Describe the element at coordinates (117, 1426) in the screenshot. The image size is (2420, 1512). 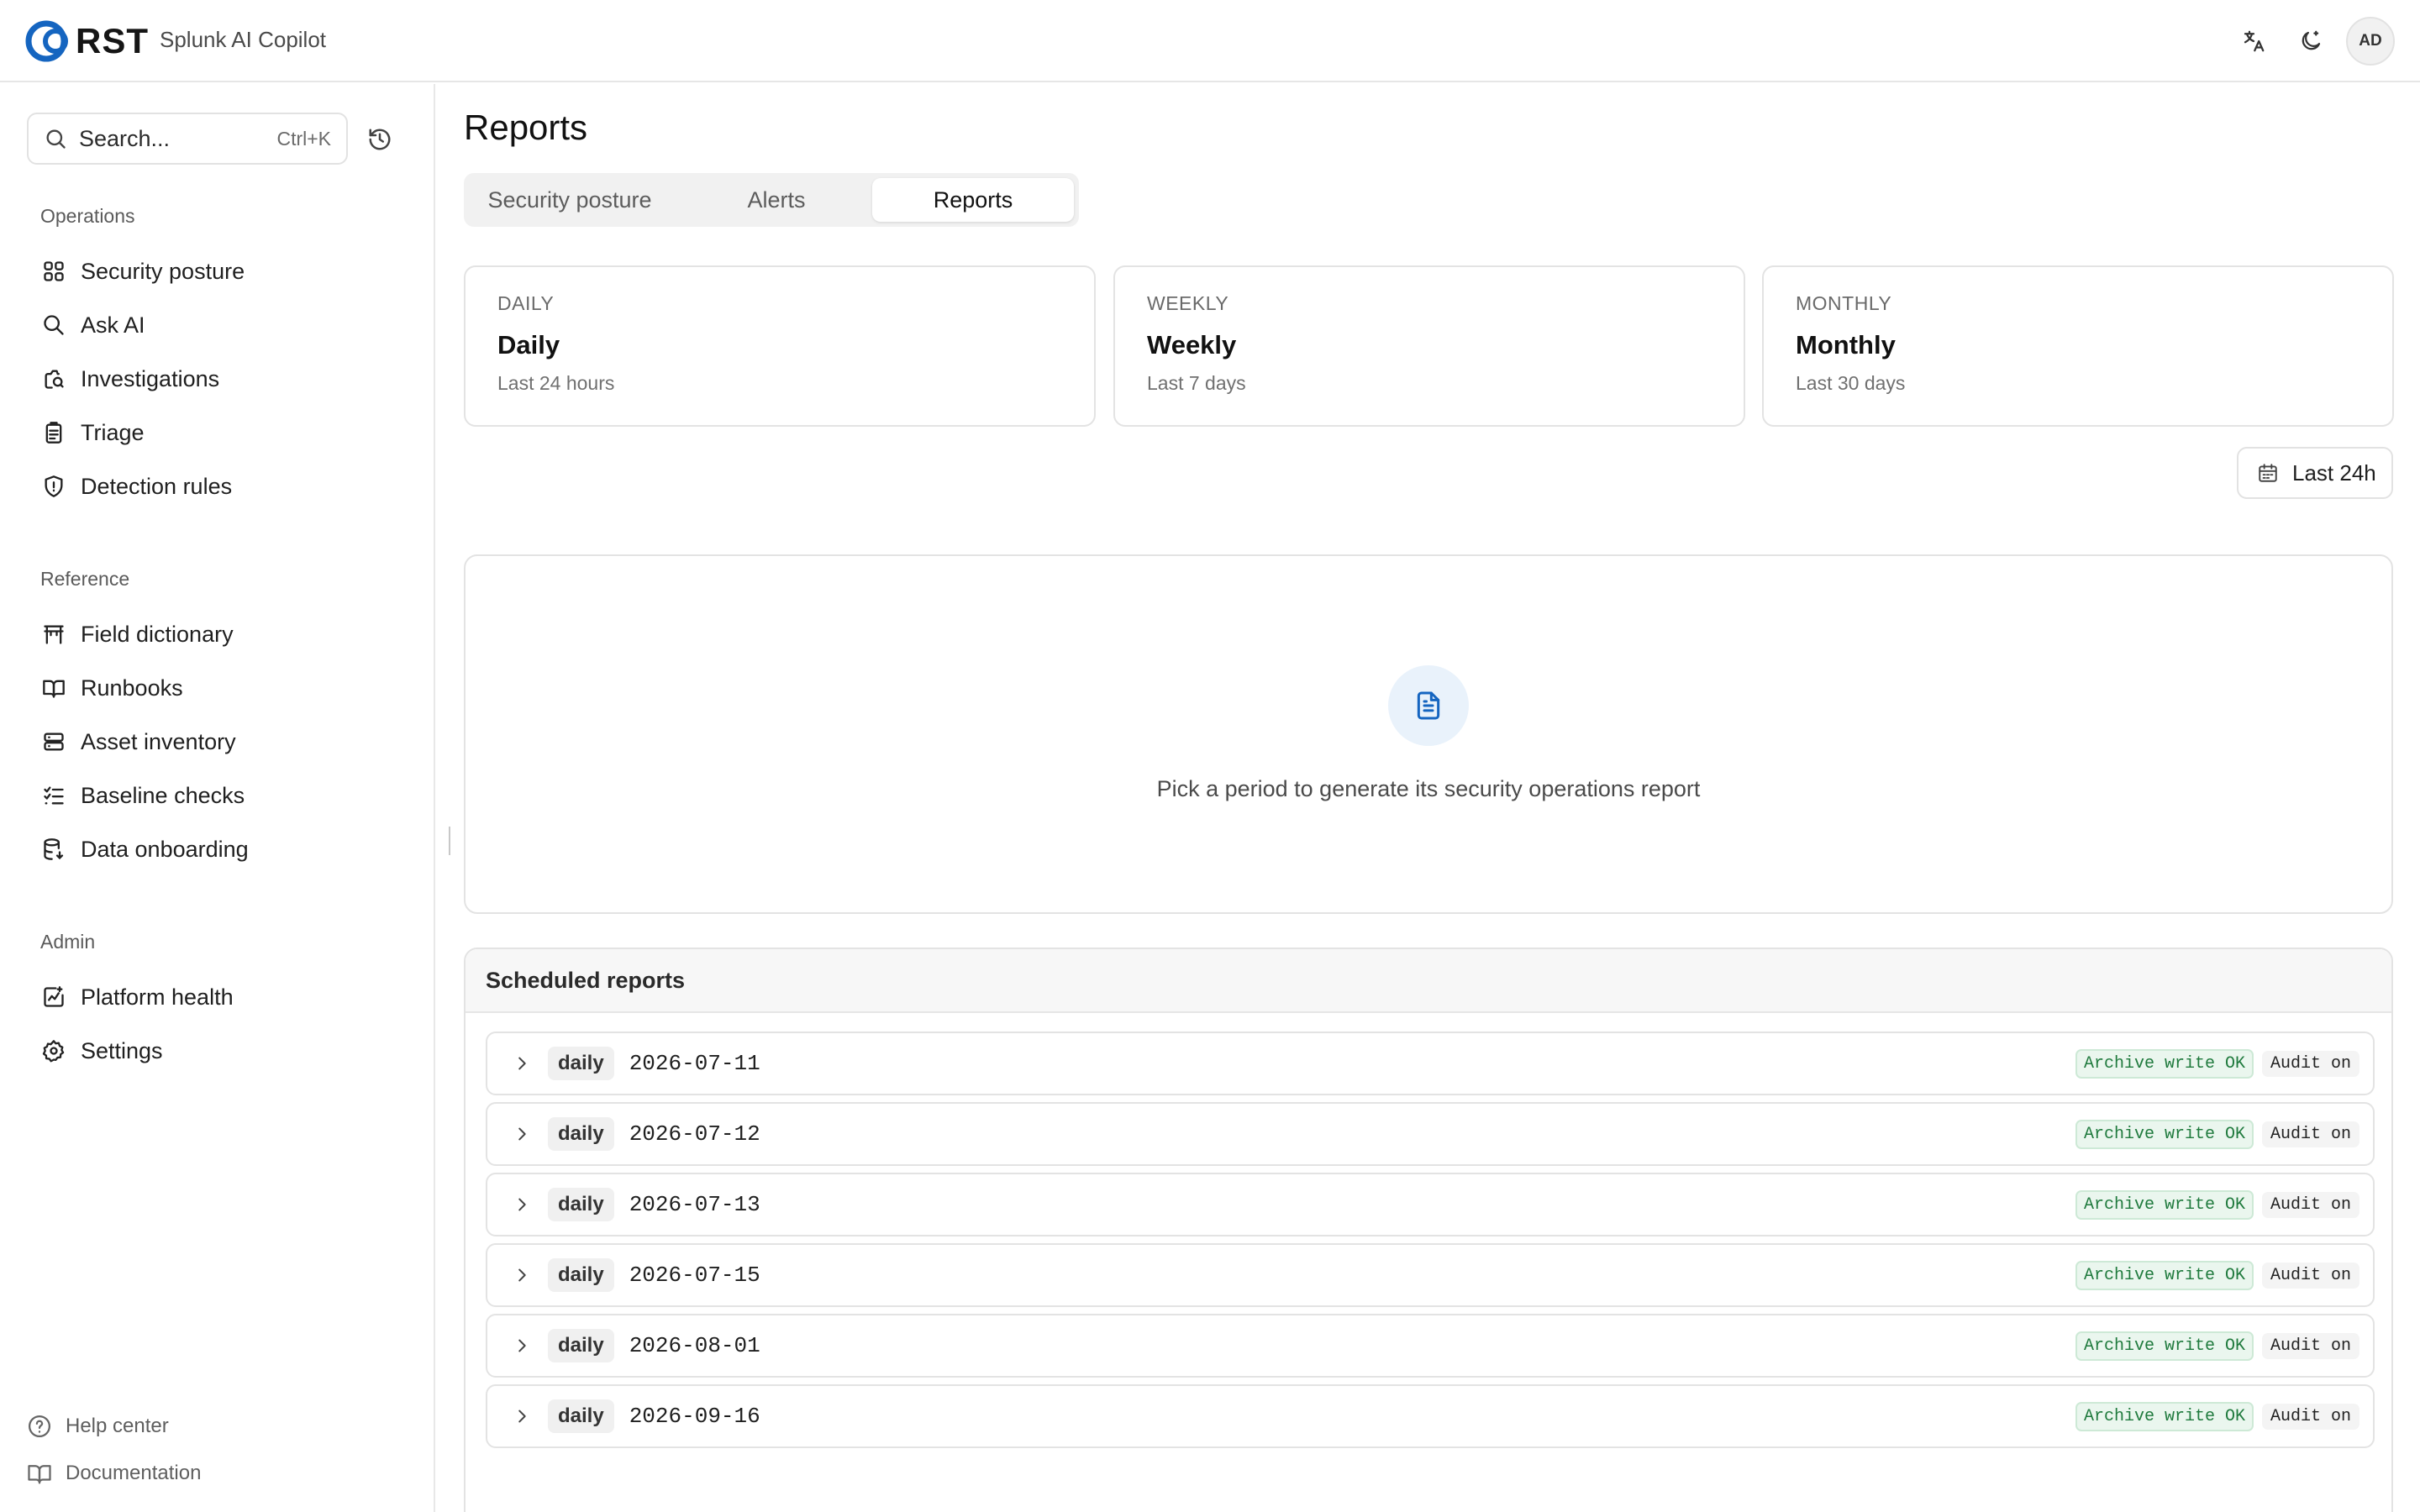
I see `help-center-label: Help center` at that location.